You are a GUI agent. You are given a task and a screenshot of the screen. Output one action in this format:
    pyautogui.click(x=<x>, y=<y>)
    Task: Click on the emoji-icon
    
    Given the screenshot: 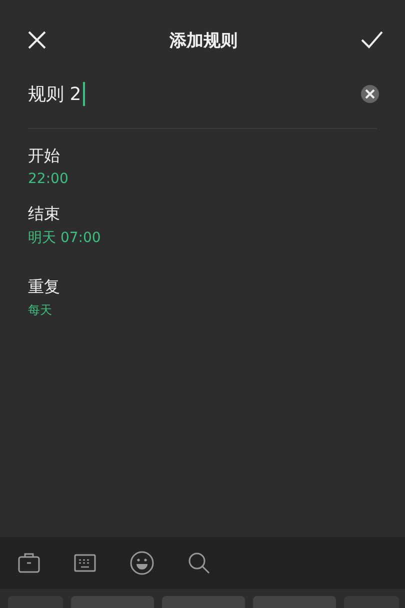 What is the action you would take?
    pyautogui.click(x=142, y=563)
    